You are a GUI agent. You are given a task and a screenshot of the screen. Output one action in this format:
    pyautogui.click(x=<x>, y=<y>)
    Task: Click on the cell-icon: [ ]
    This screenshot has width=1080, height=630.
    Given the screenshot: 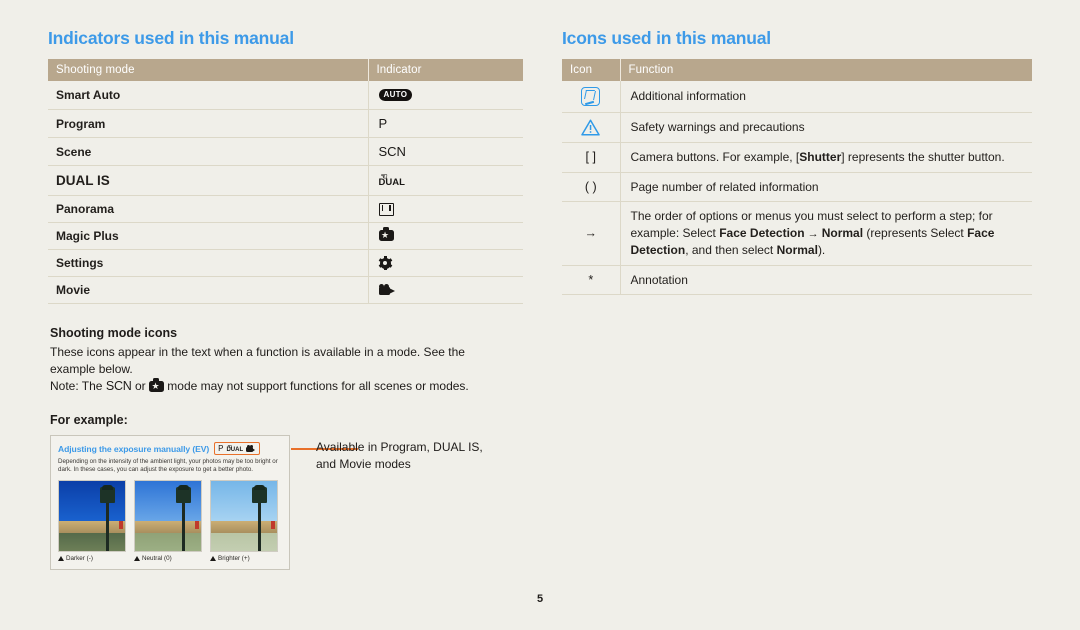 What is the action you would take?
    pyautogui.click(x=591, y=157)
    